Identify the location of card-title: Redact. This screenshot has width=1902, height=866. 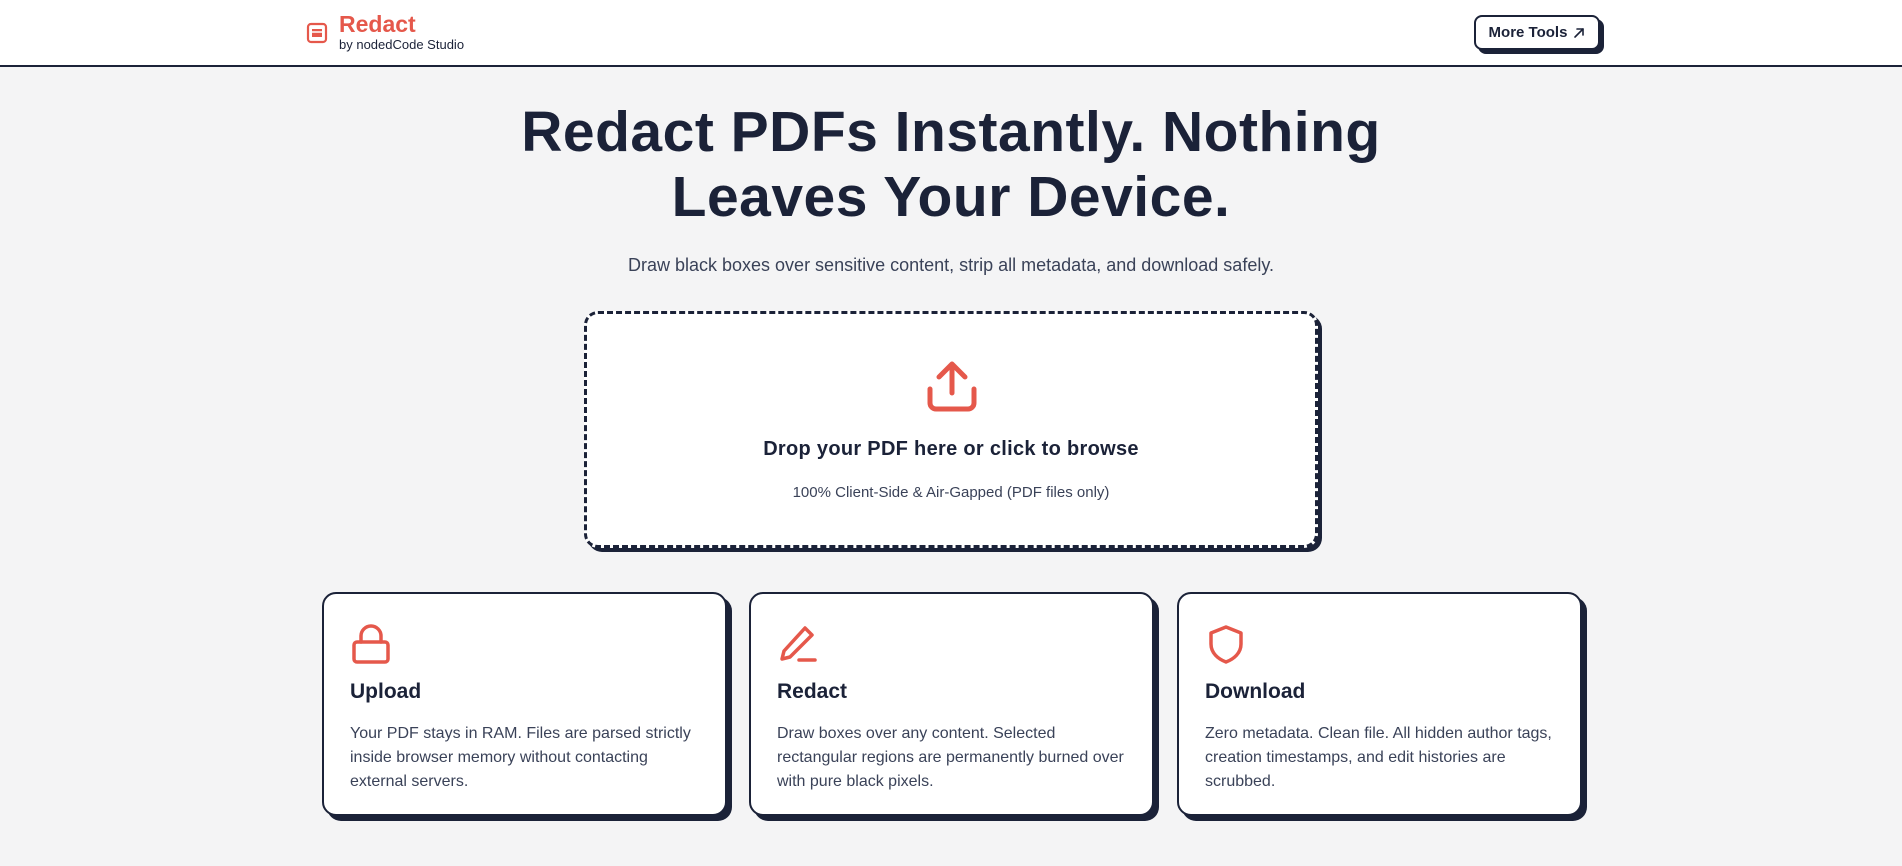
(812, 691).